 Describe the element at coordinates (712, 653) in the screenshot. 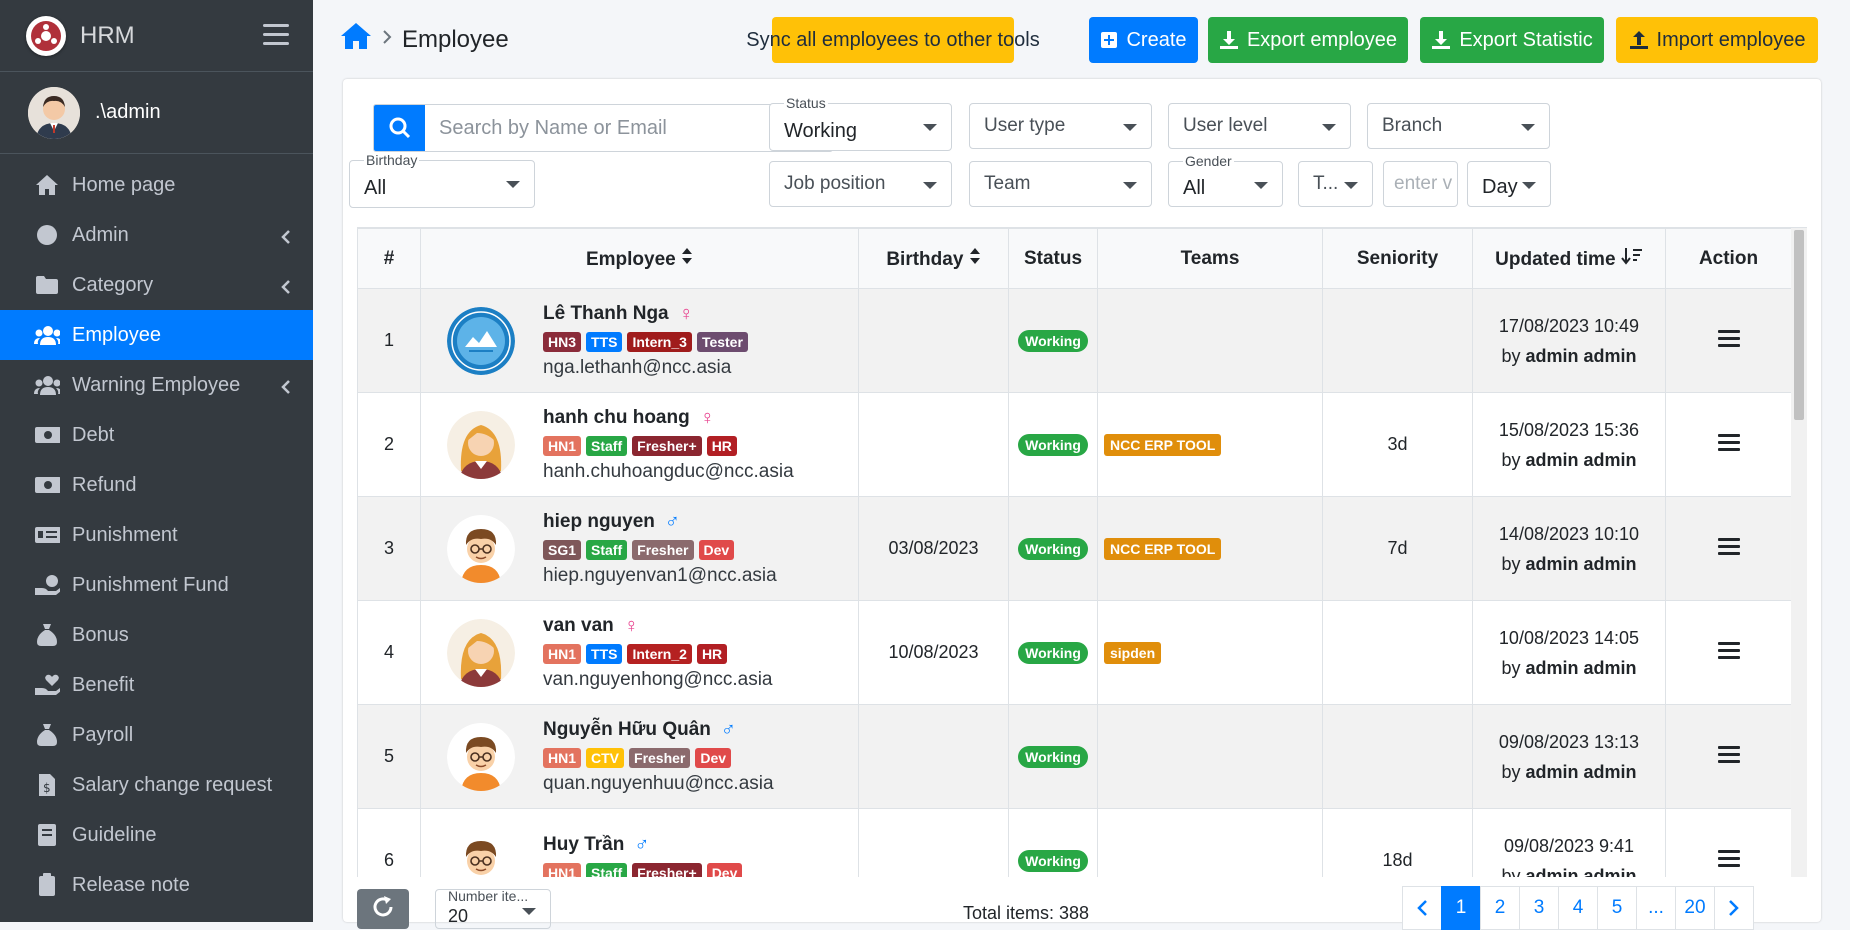

I see `tag-badge: HR` at that location.